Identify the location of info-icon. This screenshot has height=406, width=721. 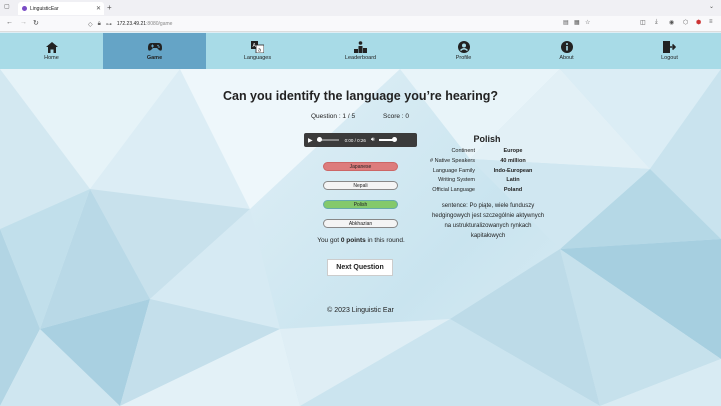
(567, 47).